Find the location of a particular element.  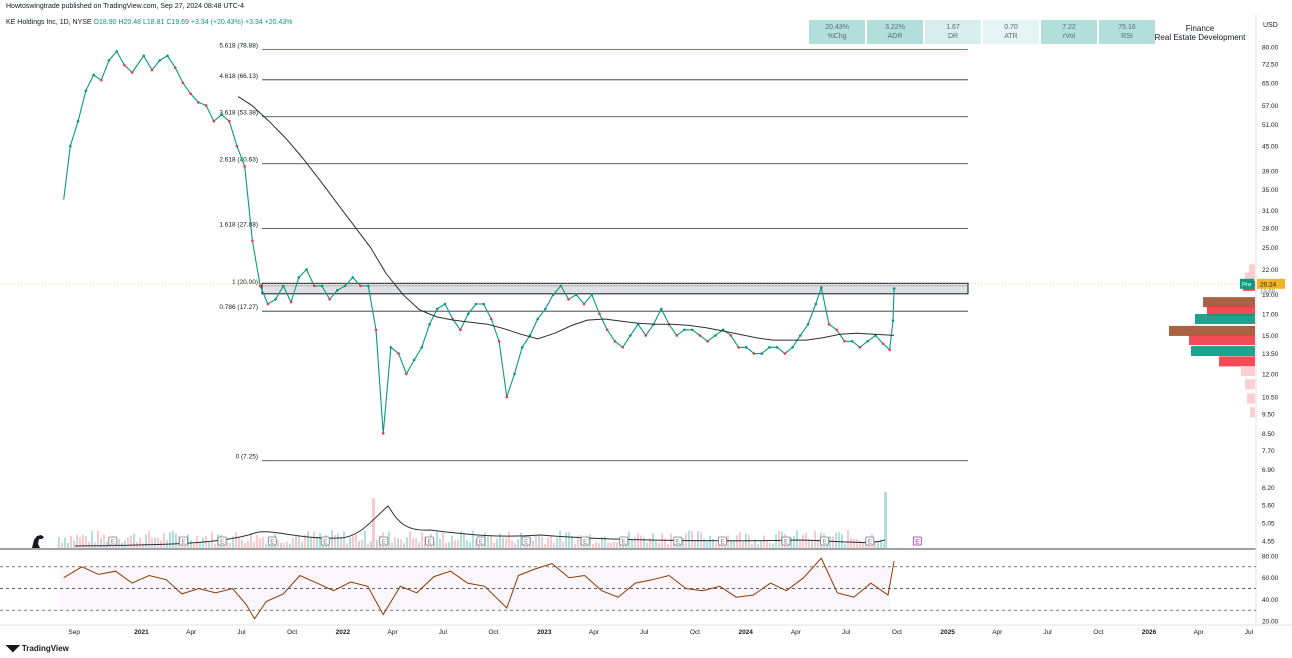

premarket-price-badge: 20.24 is located at coordinates (1268, 284).